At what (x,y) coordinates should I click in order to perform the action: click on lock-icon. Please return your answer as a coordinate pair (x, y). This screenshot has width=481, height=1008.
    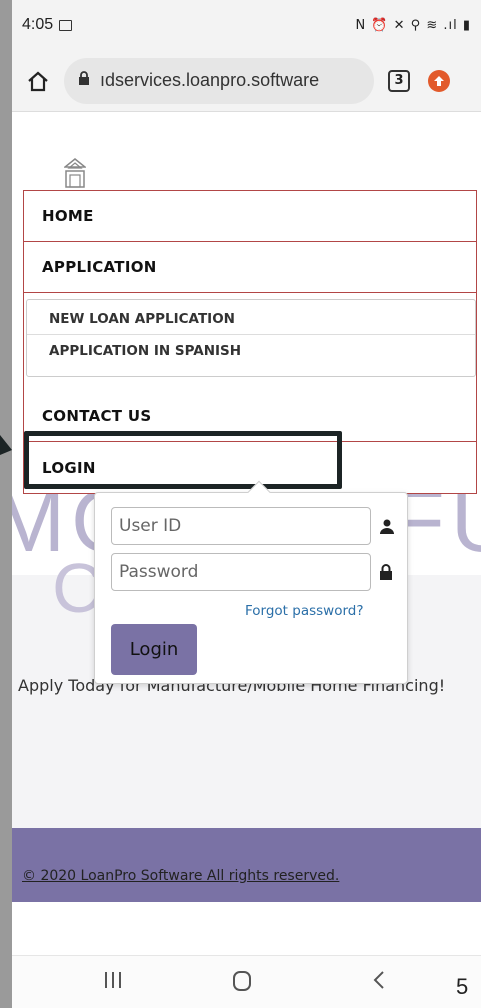
    Looking at the image, I should click on (84, 80).